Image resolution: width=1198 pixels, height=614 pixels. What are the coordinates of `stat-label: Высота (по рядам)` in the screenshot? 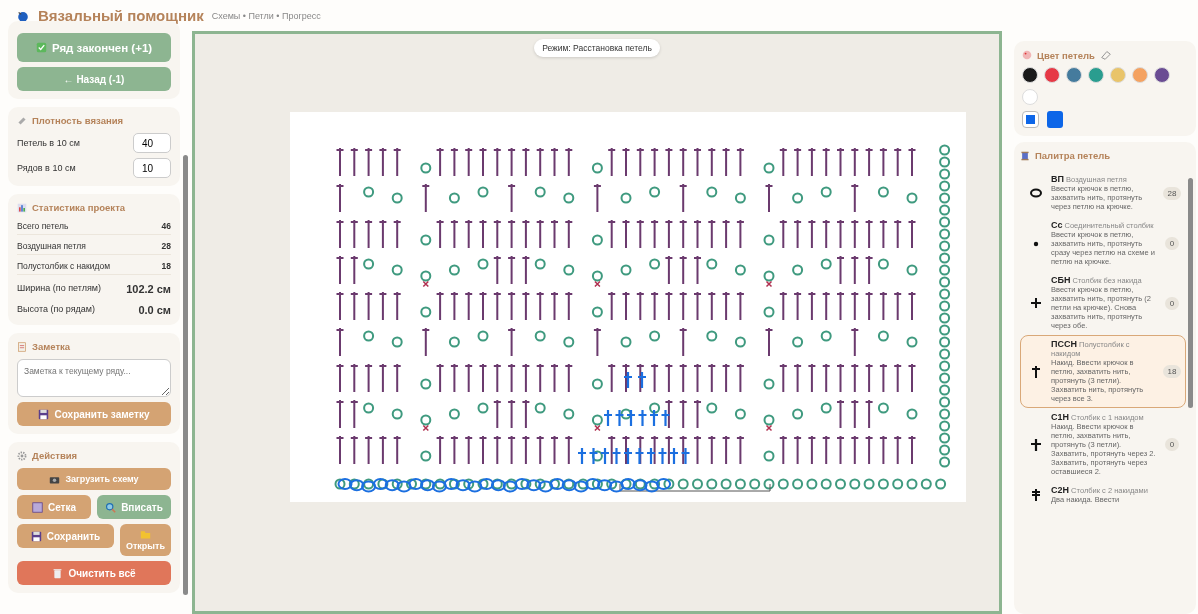 It's located at (56, 310).